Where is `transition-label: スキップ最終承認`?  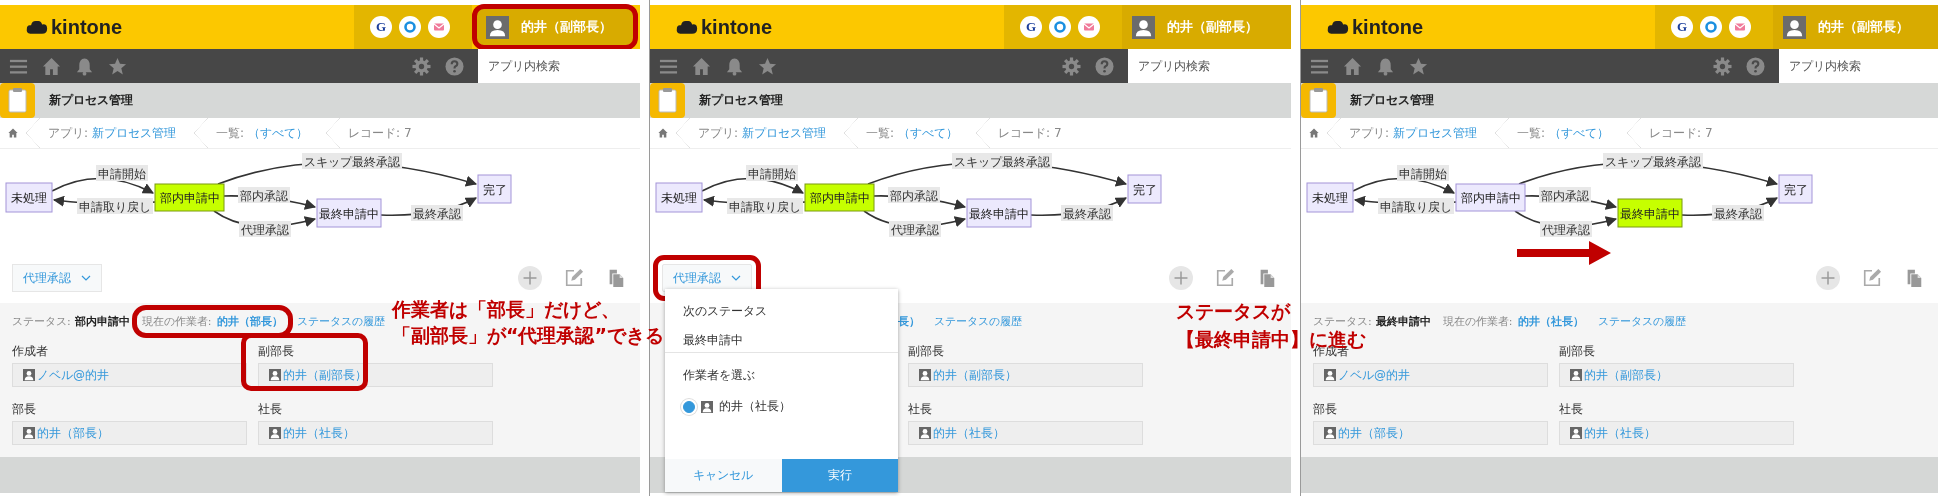 transition-label: スキップ最終承認 is located at coordinates (1002, 161).